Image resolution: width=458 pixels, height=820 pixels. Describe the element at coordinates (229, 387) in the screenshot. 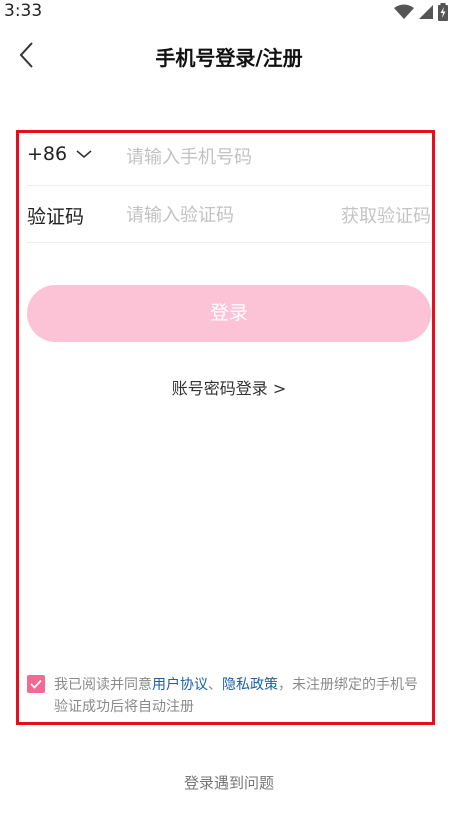

I see `account-login-link: 账号密码登录 >` at that location.